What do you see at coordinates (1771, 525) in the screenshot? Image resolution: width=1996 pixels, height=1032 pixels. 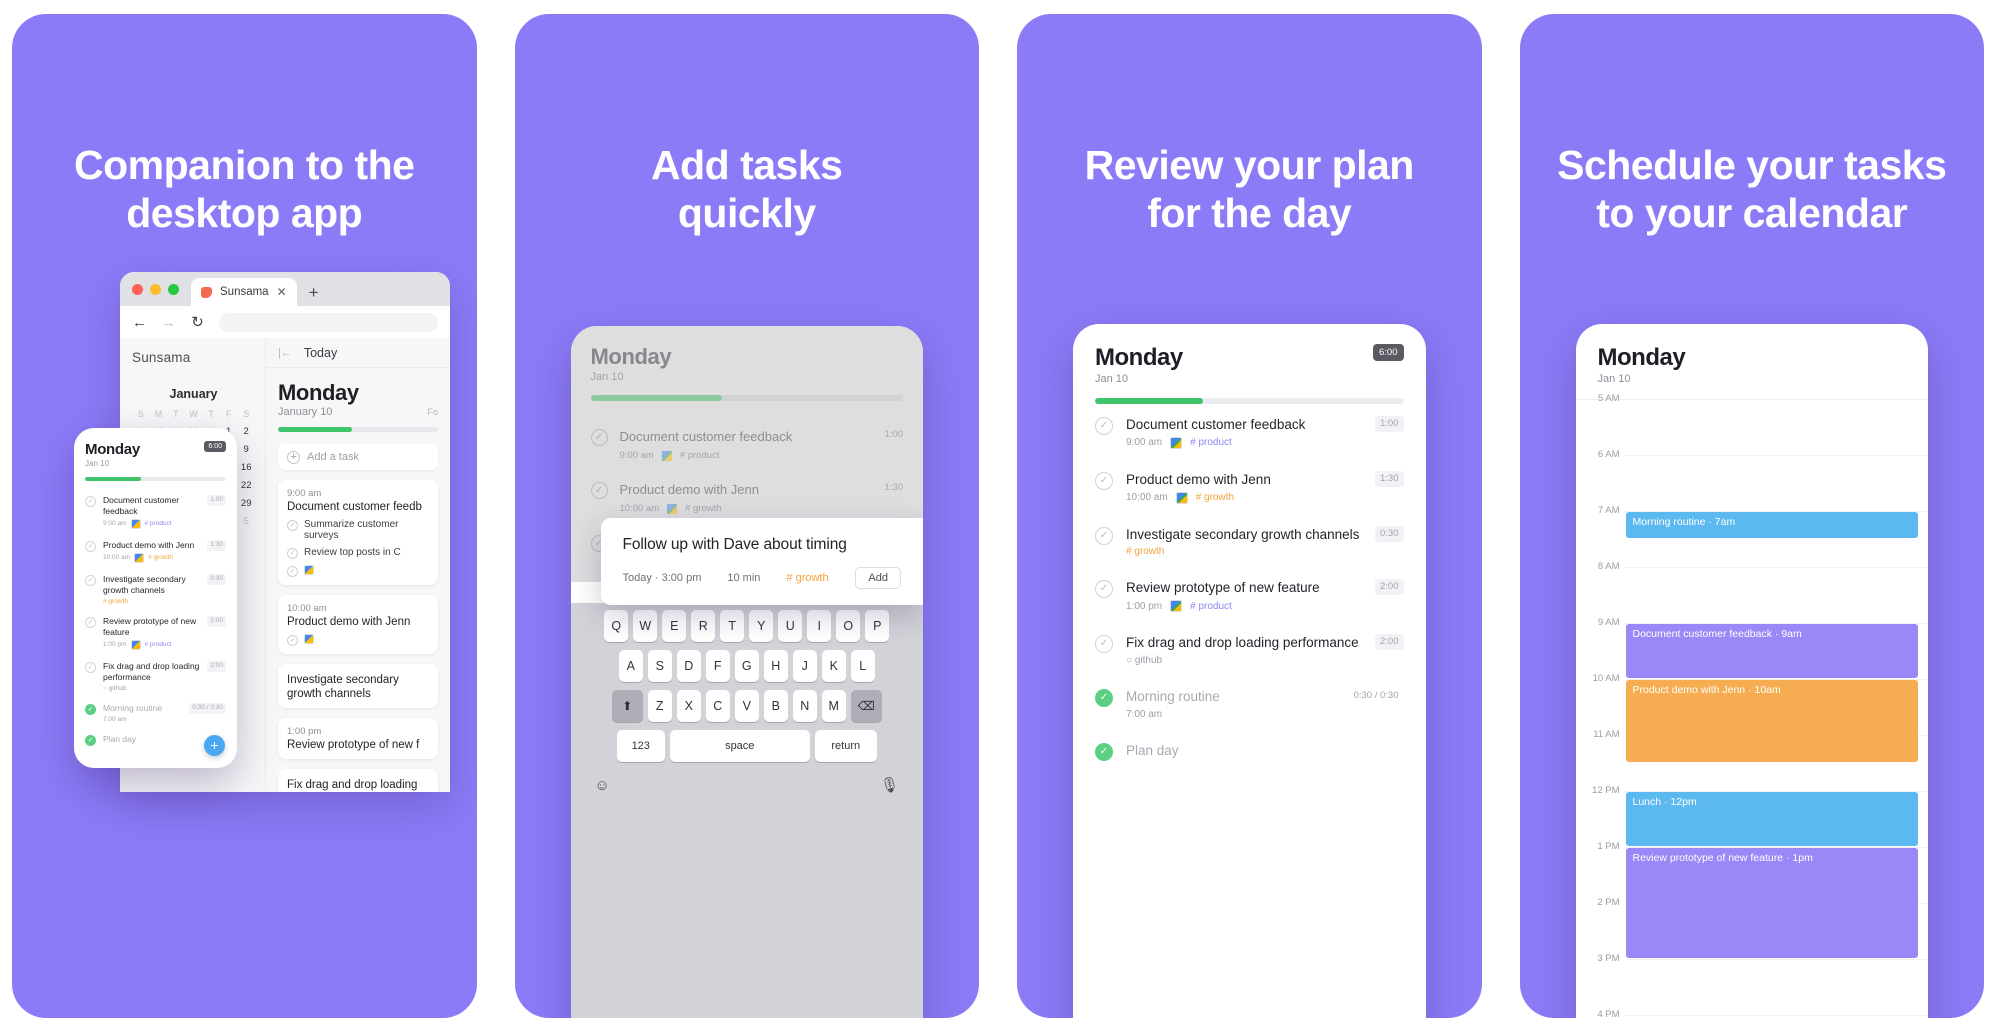 I see `calendar-event: Morning routine · 7am` at bounding box center [1771, 525].